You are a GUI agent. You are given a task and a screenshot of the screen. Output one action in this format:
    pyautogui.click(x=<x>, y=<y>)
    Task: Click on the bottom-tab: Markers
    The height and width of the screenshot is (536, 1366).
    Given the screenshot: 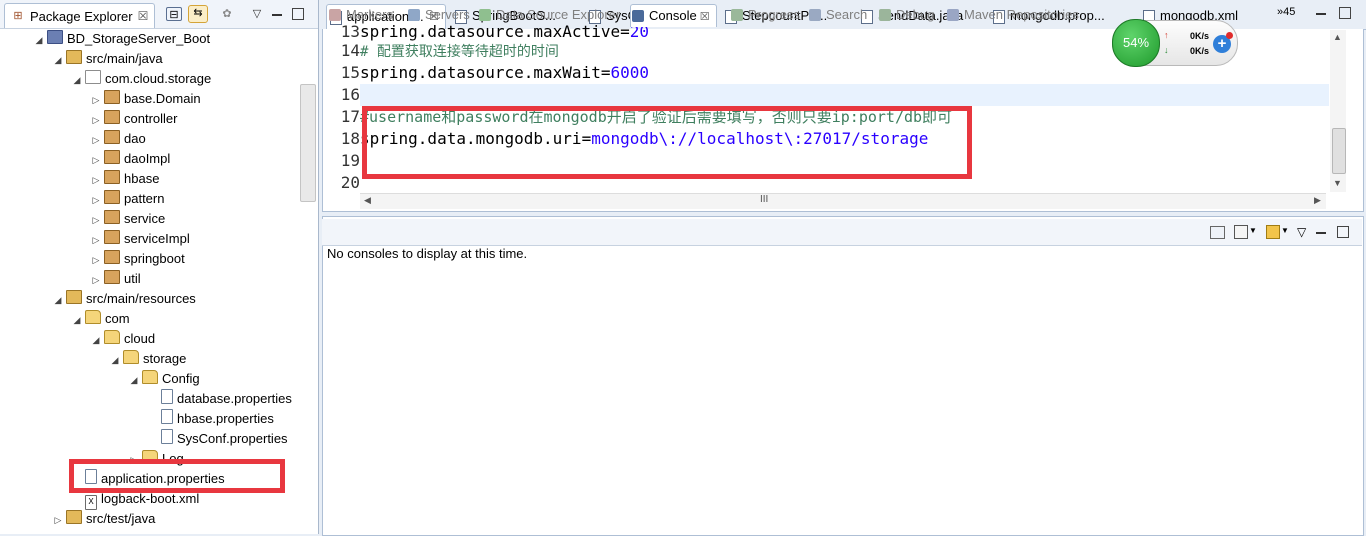 What is the action you would take?
    pyautogui.click(x=360, y=15)
    